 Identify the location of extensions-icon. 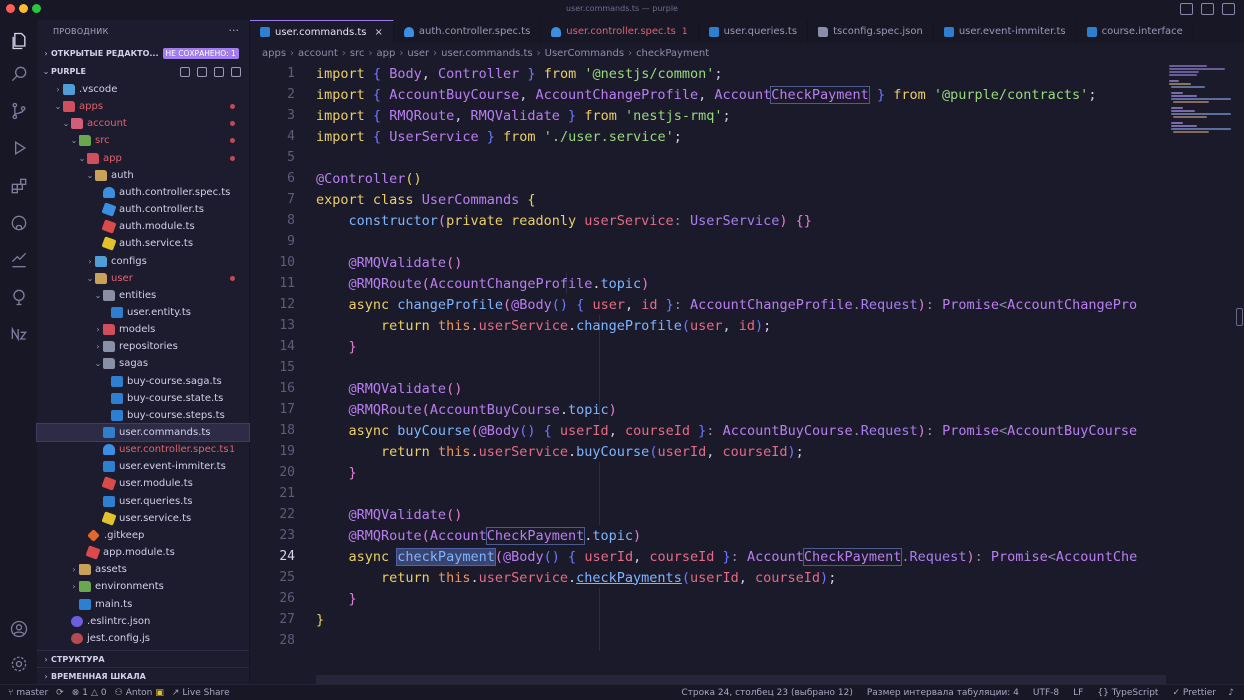
(18, 185).